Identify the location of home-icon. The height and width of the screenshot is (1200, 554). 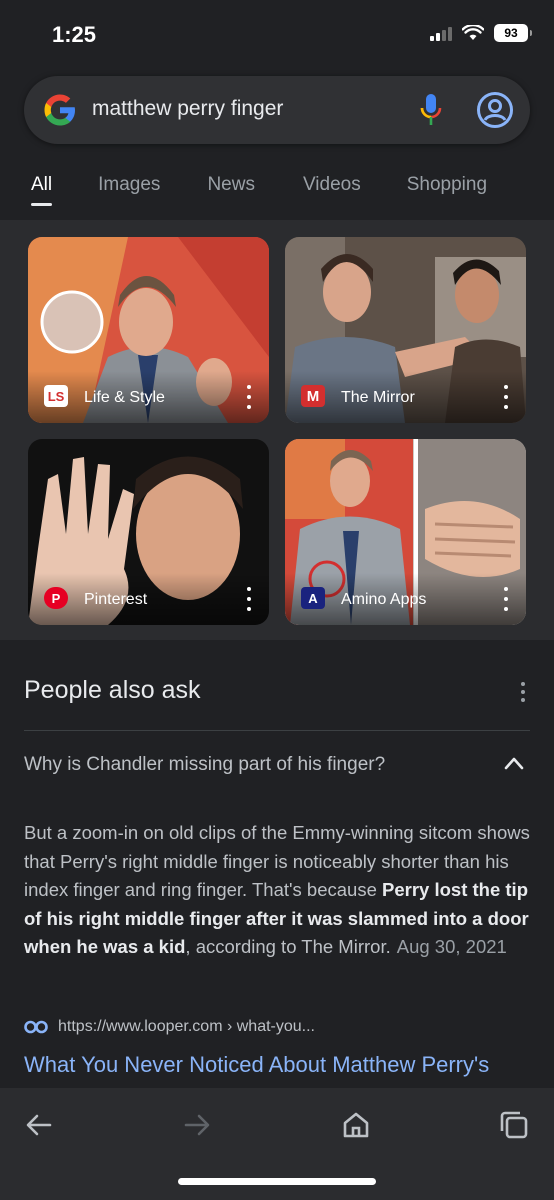
(356, 1125).